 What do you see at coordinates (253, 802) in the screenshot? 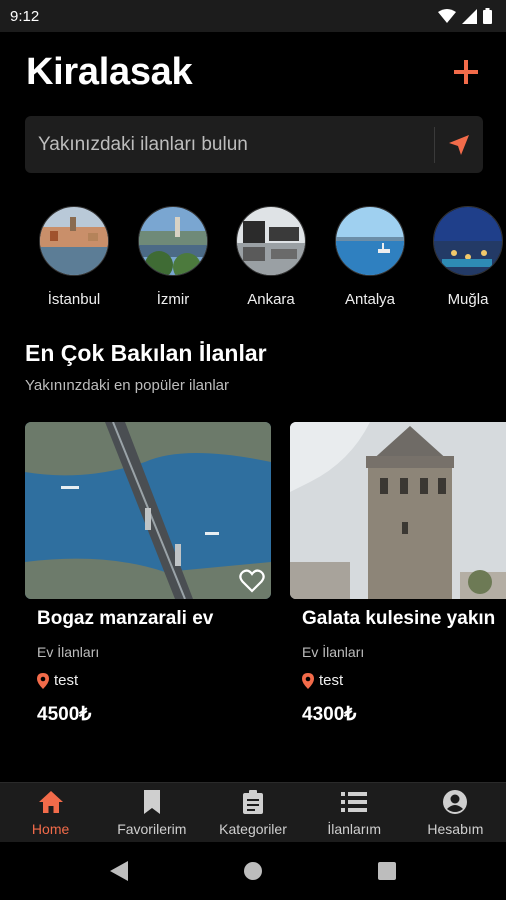
I see `clipboard-icon` at bounding box center [253, 802].